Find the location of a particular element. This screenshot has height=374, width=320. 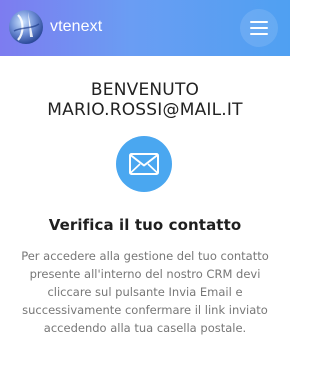

page-title: Verifica il tuo contatto is located at coordinates (145, 225).